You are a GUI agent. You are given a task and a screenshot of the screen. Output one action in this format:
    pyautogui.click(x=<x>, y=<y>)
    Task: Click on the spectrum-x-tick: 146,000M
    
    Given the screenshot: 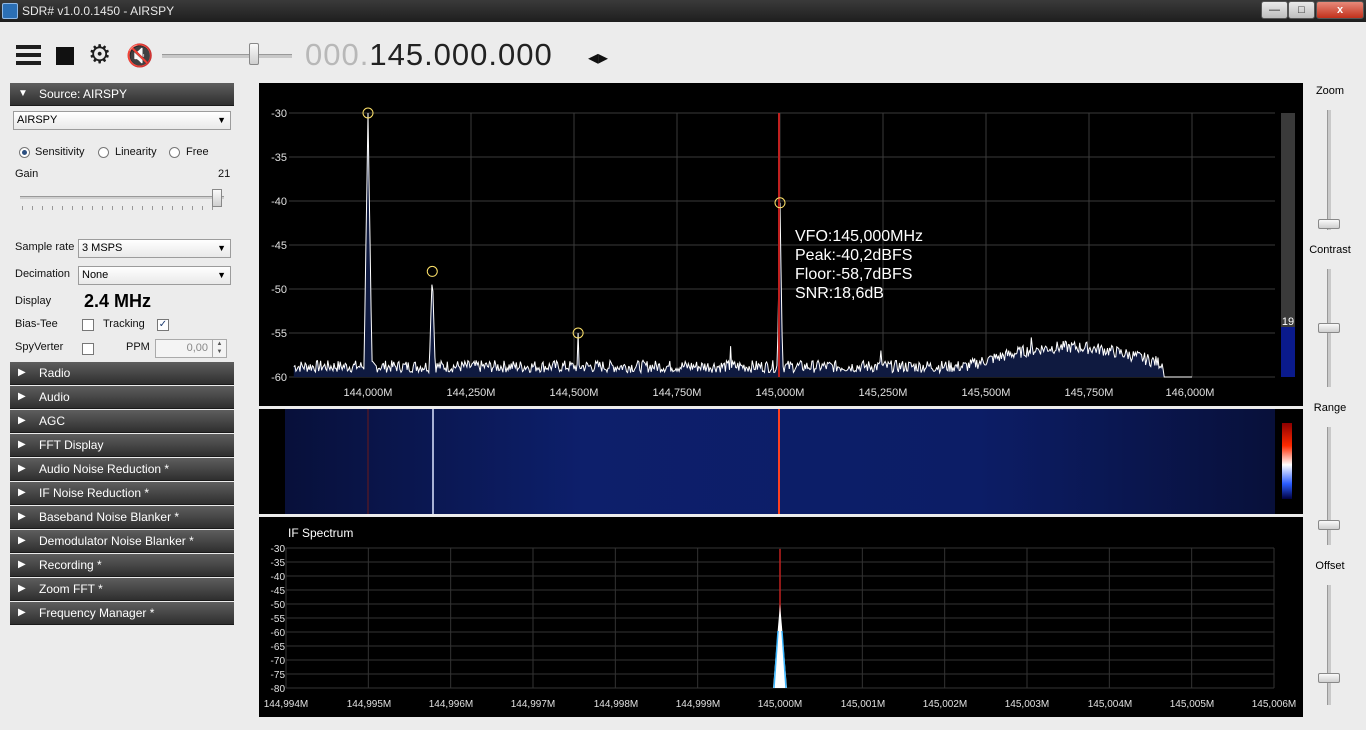 What is the action you would take?
    pyautogui.click(x=1190, y=393)
    